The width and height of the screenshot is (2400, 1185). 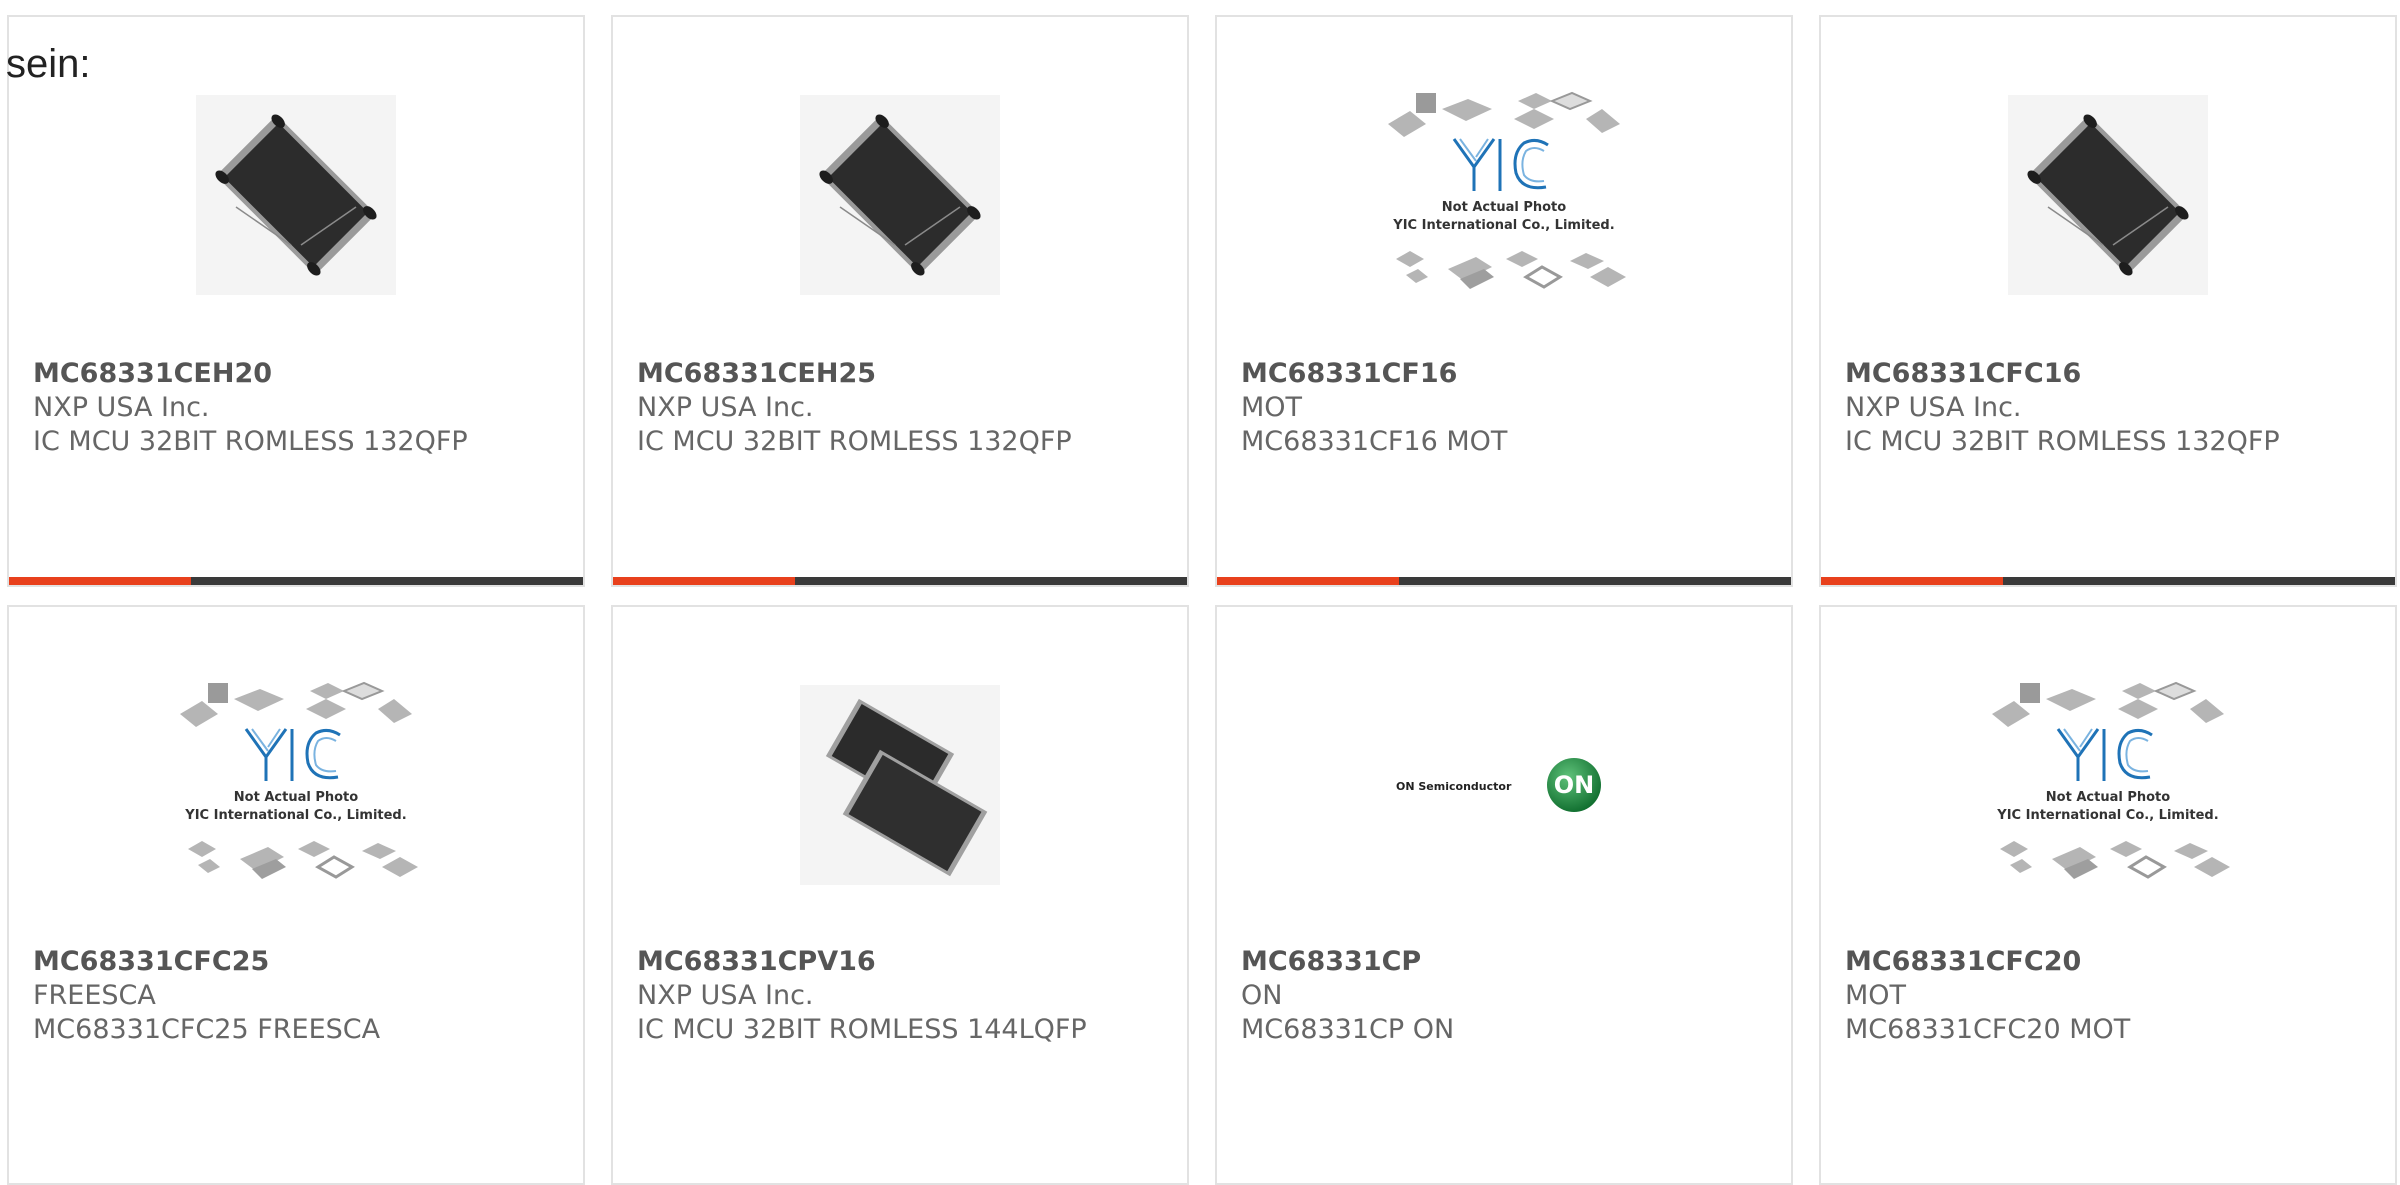 I want to click on product-part-number: MC68331CFC25, so click(x=298, y=962).